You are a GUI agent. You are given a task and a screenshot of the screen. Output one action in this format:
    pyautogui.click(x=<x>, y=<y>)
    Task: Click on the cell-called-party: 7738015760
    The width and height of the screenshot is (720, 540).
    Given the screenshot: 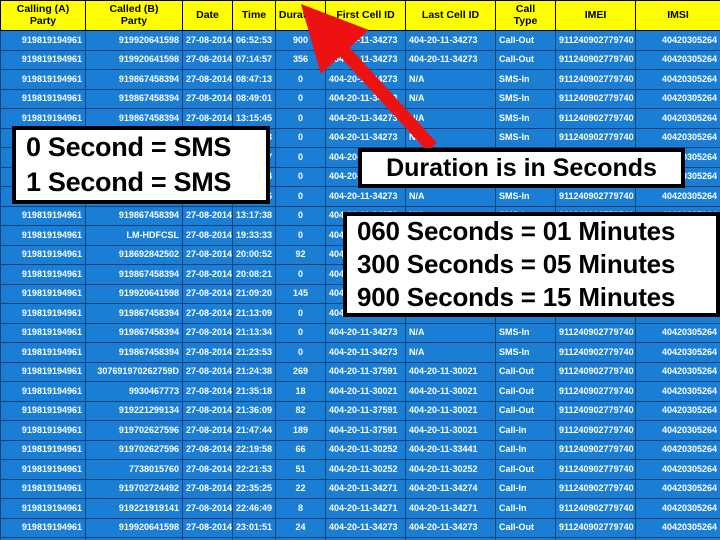 What is the action you would take?
    pyautogui.click(x=134, y=469)
    